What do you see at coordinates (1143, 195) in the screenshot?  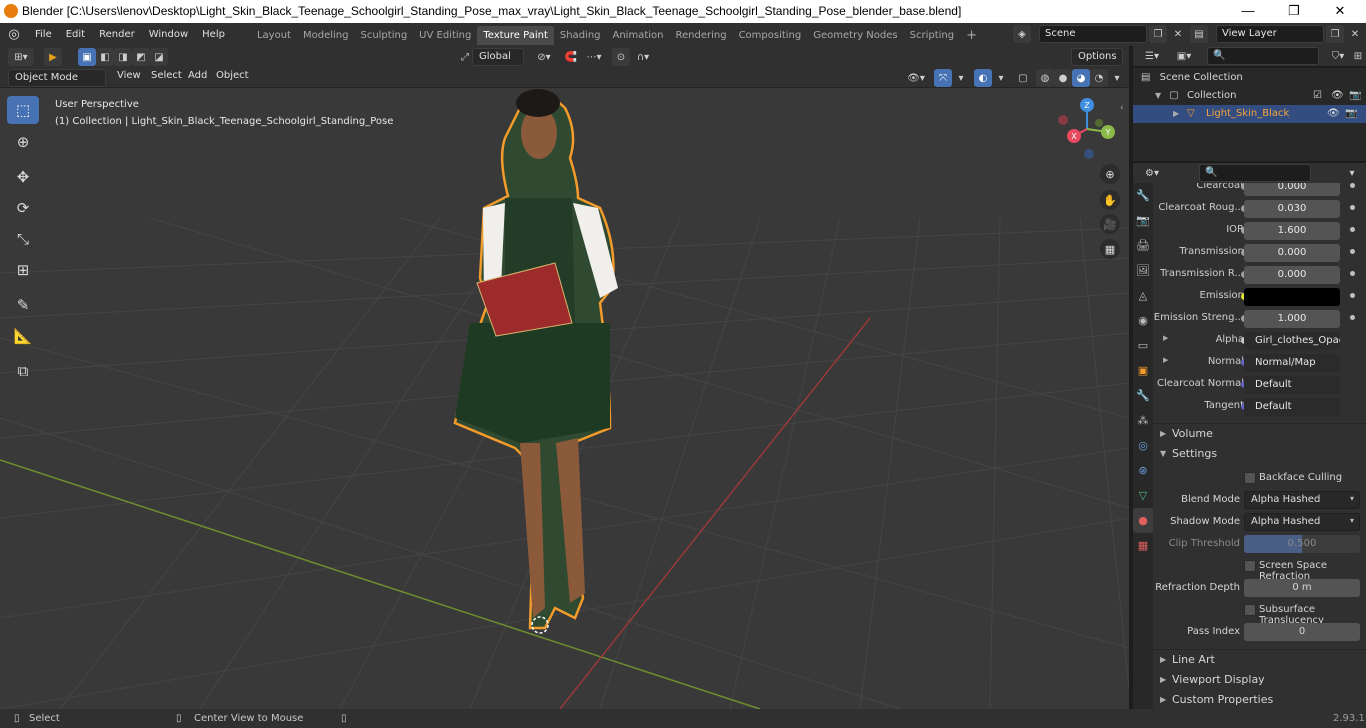 I see `tool-tab-icon: 🔧` at bounding box center [1143, 195].